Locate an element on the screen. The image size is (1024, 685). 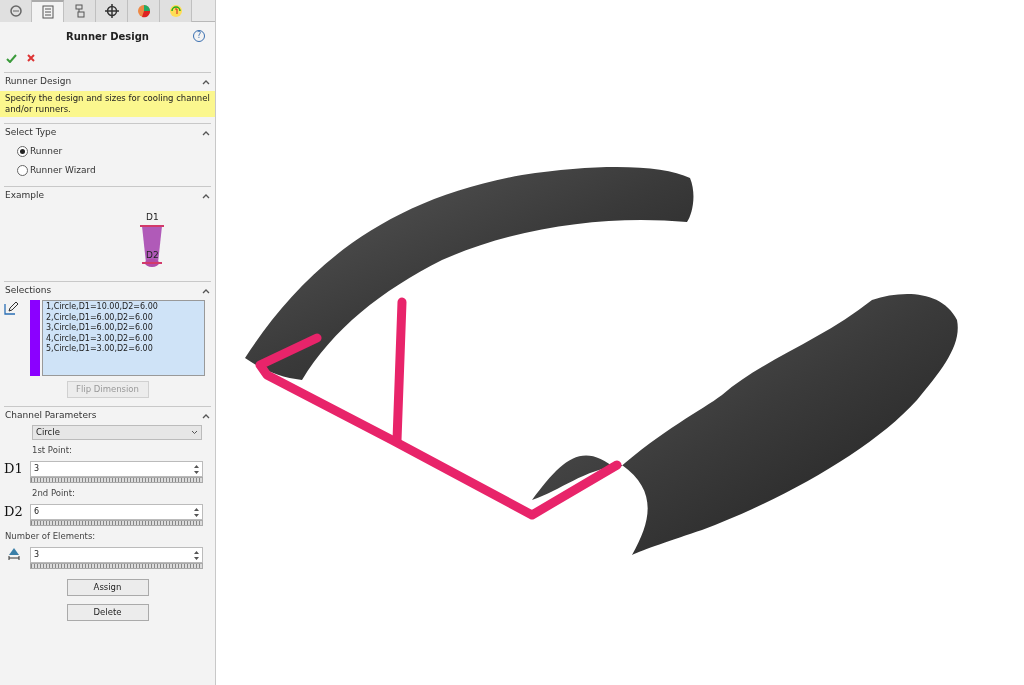
shape-dropdown: Circle is located at coordinates (117, 432).